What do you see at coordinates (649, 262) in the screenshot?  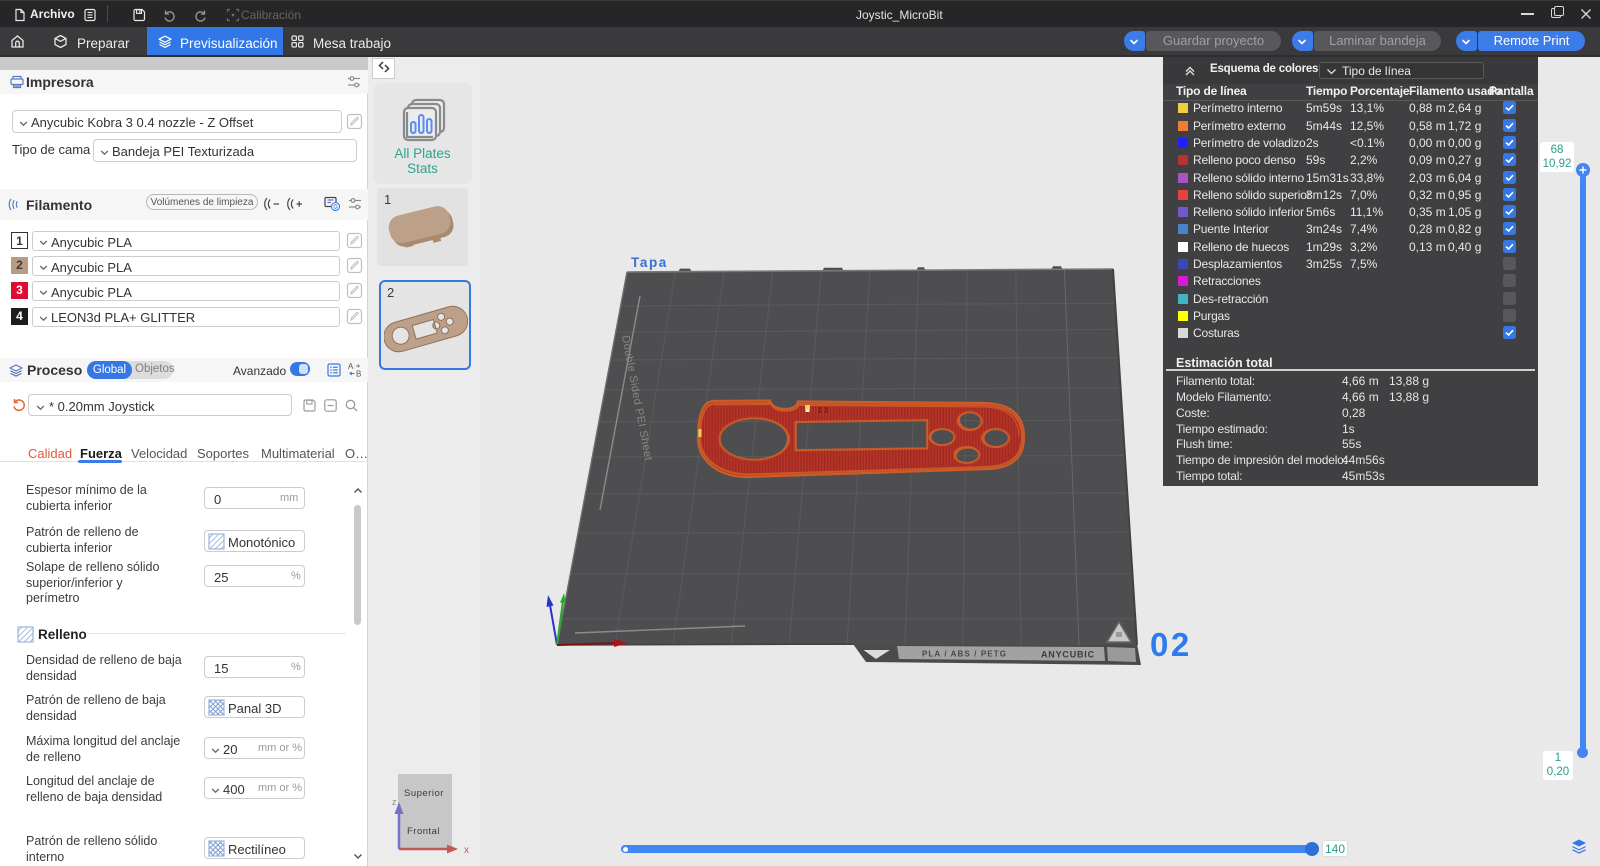 I see `svg-text: Tapa` at bounding box center [649, 262].